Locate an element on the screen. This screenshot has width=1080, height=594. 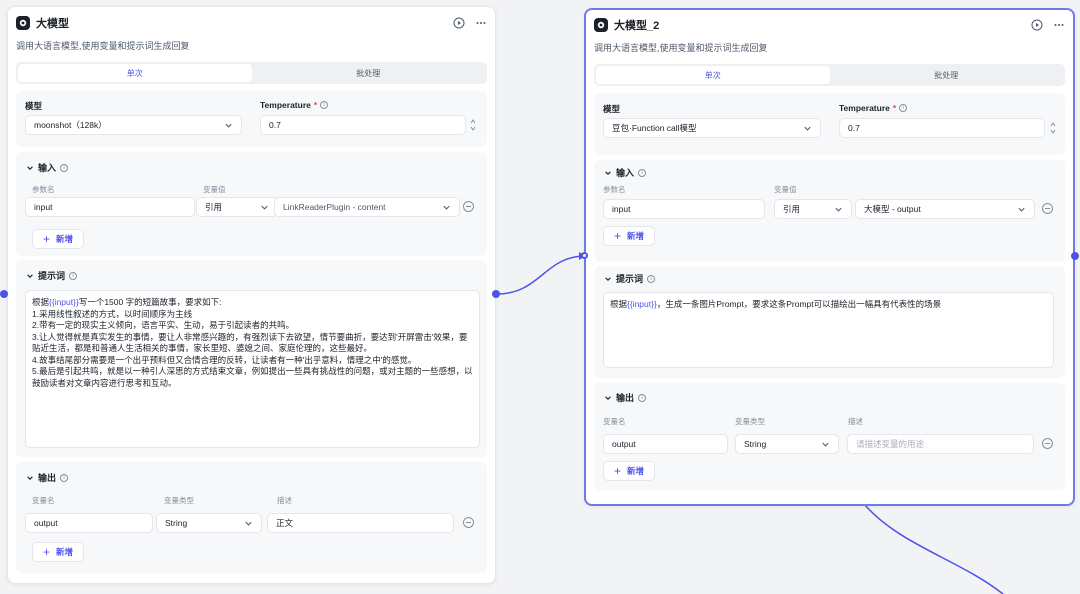
node-description: 调用大语言模型,使用变量和提示词生成回复 is located at coordinates (681, 48).